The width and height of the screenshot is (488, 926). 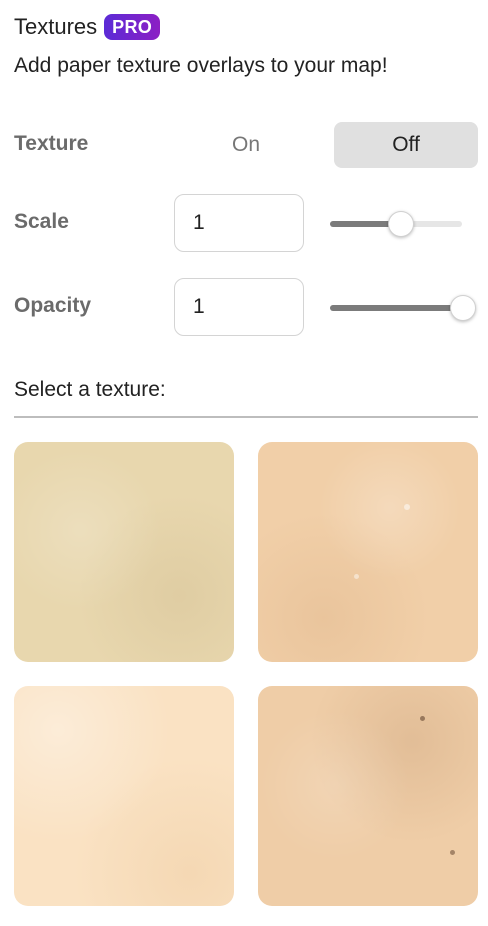 What do you see at coordinates (51, 143) in the screenshot?
I see `texture-toggle-label: Texture` at bounding box center [51, 143].